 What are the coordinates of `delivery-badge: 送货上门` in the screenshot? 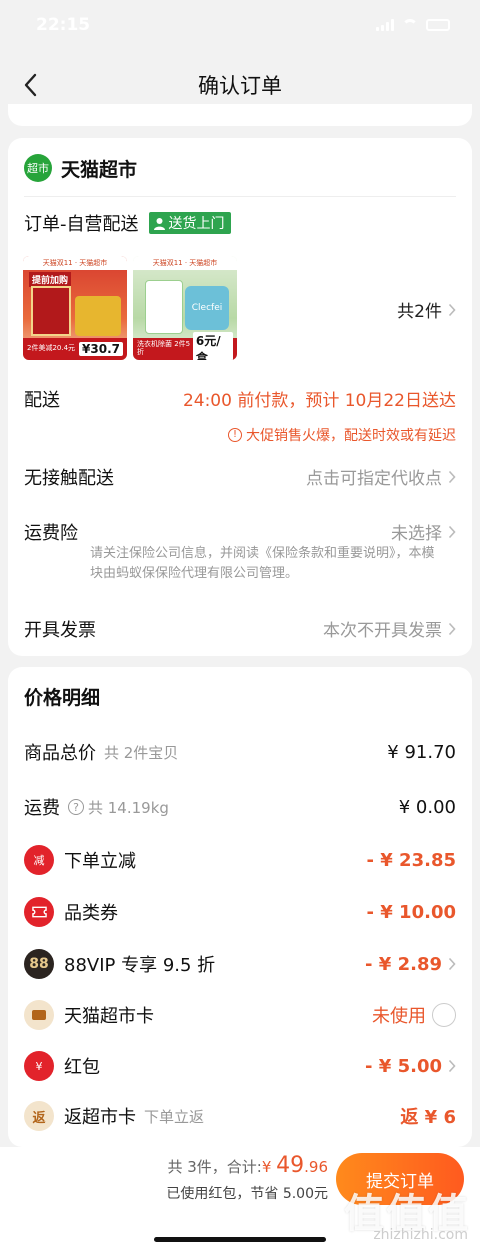 It's located at (189, 223).